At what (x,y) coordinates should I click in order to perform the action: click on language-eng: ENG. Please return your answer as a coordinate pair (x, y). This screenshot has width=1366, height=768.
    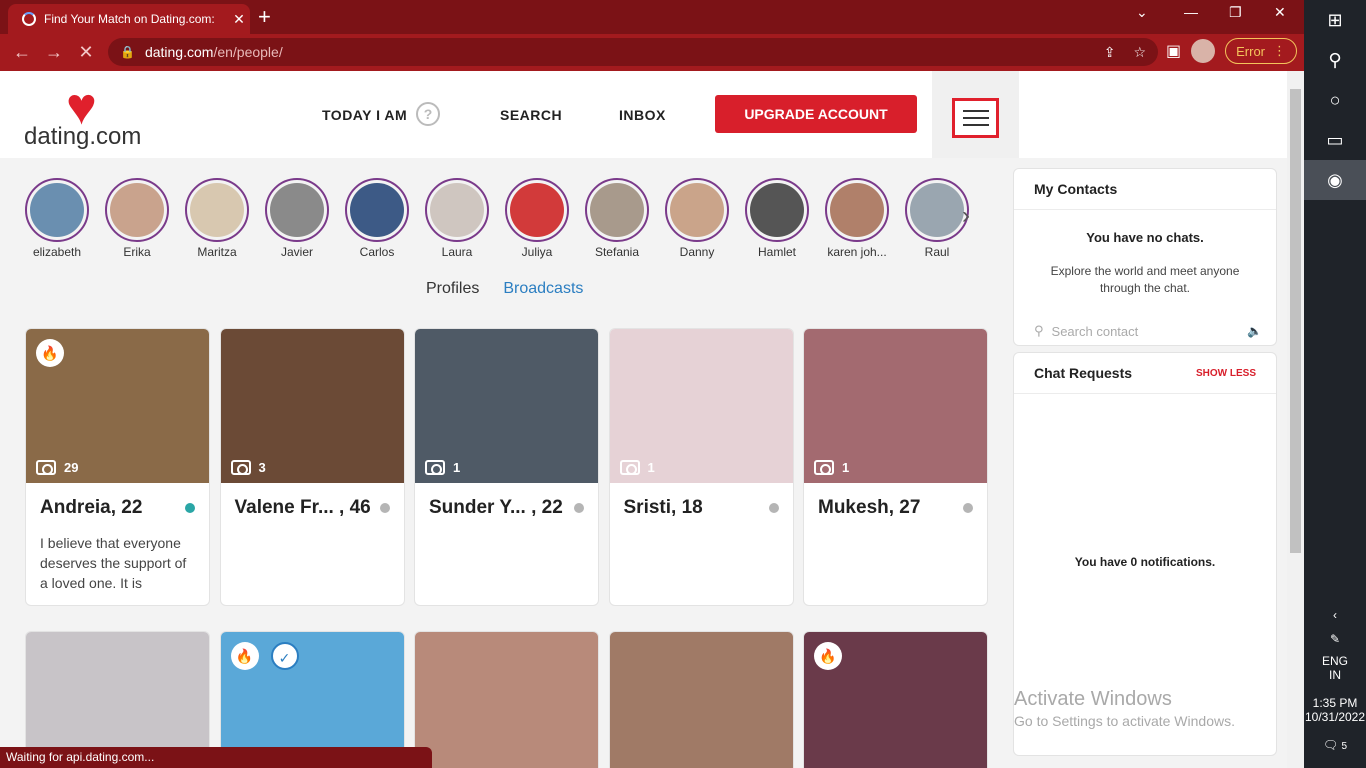
    Looking at the image, I should click on (1335, 661).